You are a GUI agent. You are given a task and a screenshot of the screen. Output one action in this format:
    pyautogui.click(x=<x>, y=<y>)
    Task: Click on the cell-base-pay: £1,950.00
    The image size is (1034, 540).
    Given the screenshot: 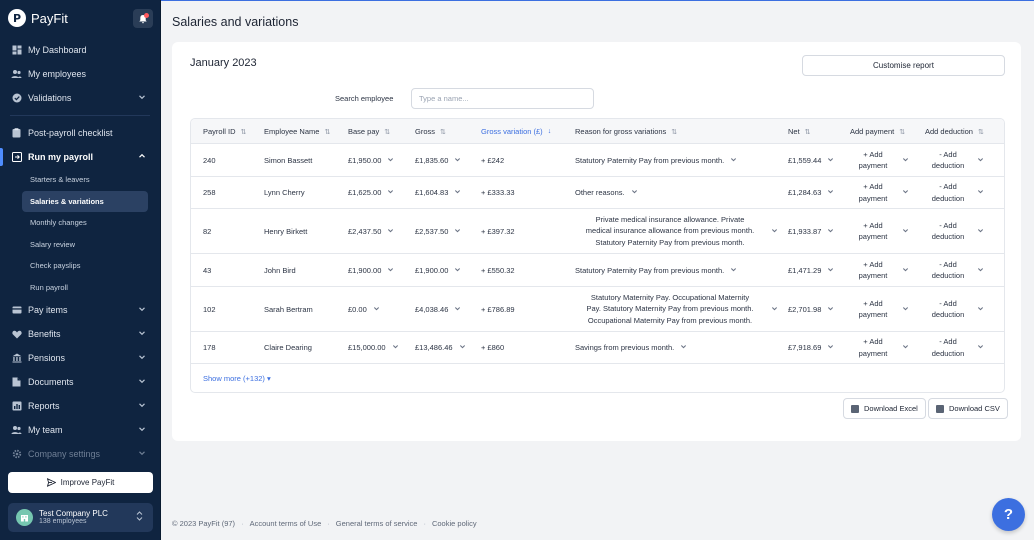 What is the action you would take?
    pyautogui.click(x=371, y=160)
    